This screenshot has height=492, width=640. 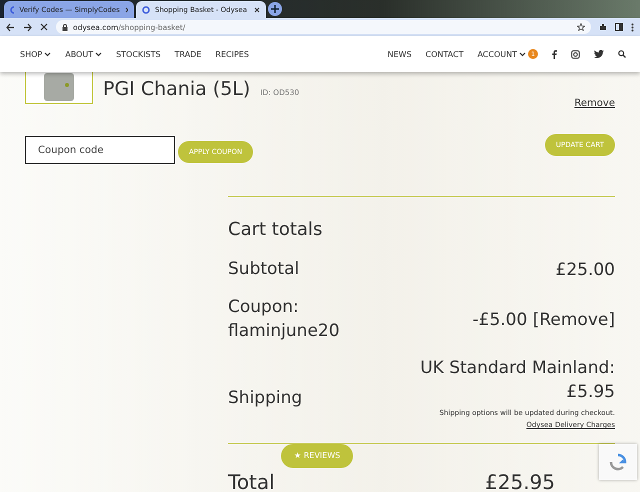 I want to click on new-tab-icon, so click(x=275, y=9).